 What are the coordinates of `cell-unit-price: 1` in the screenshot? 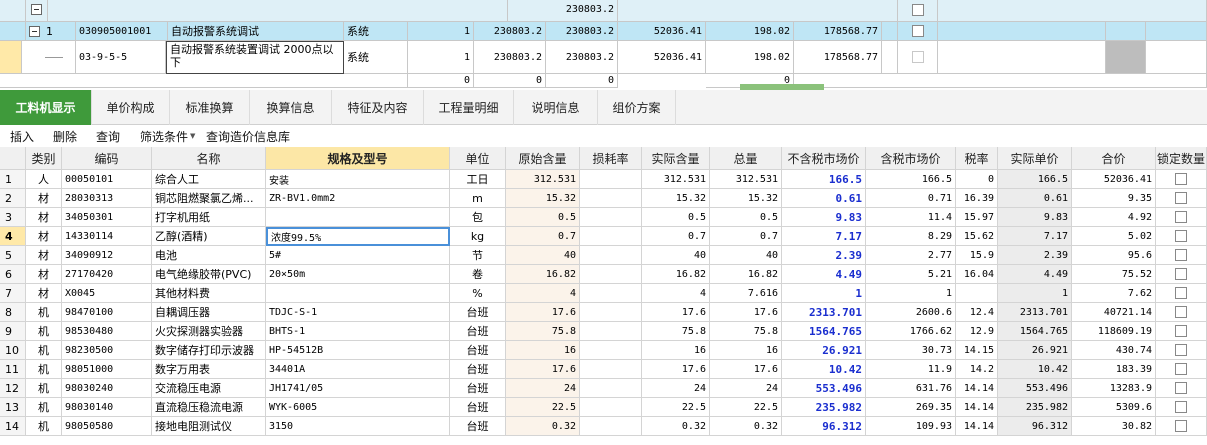 It's located at (1035, 293).